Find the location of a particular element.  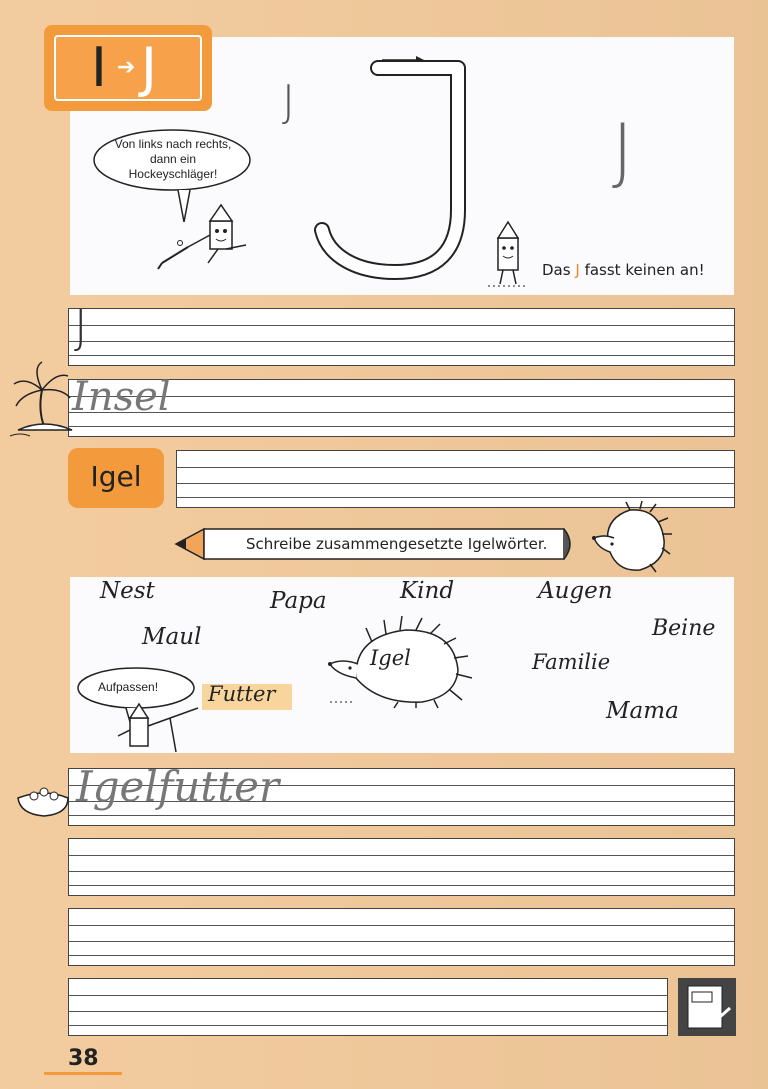

practice-sample-igelfutter: Igelfutter is located at coordinates (178, 786).